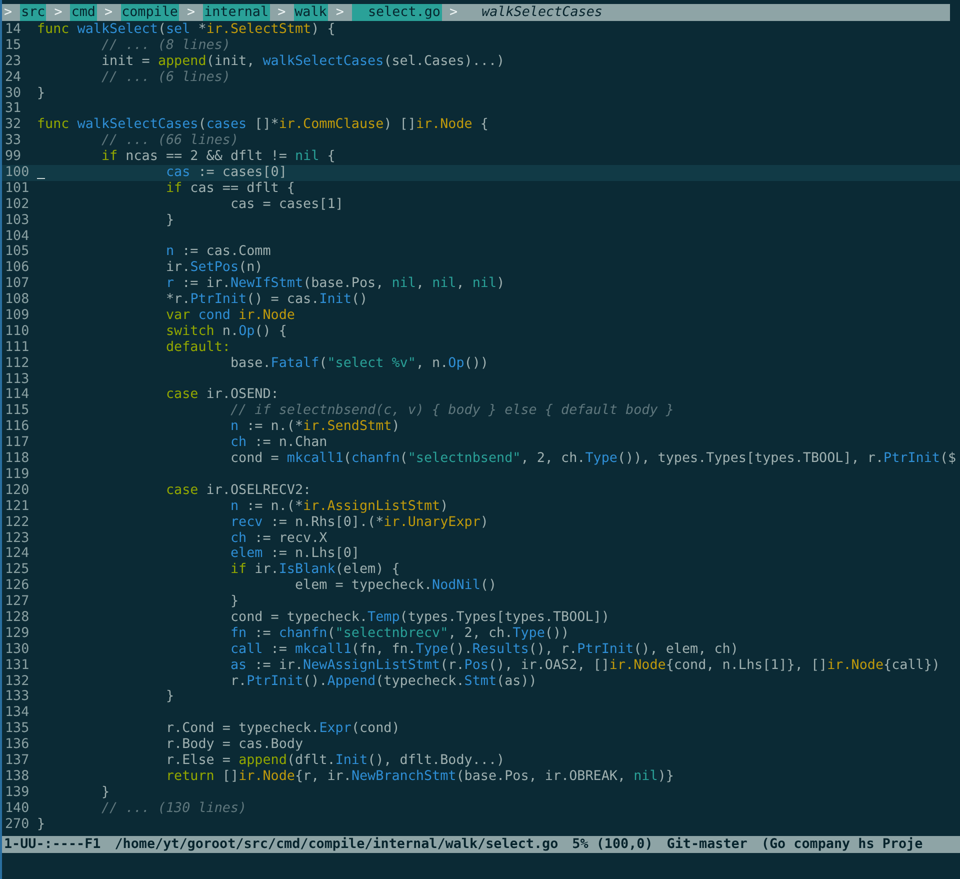 This screenshot has width=960, height=879. Describe the element at coordinates (234, 744) in the screenshot. I see `code-line: r.Body = cas.Body` at that location.